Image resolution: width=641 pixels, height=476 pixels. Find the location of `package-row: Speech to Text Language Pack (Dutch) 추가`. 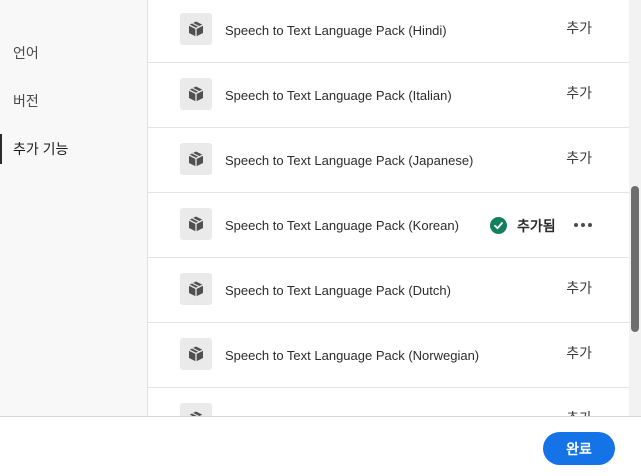

package-row: Speech to Text Language Pack (Dutch) 추가 is located at coordinates (388, 290).